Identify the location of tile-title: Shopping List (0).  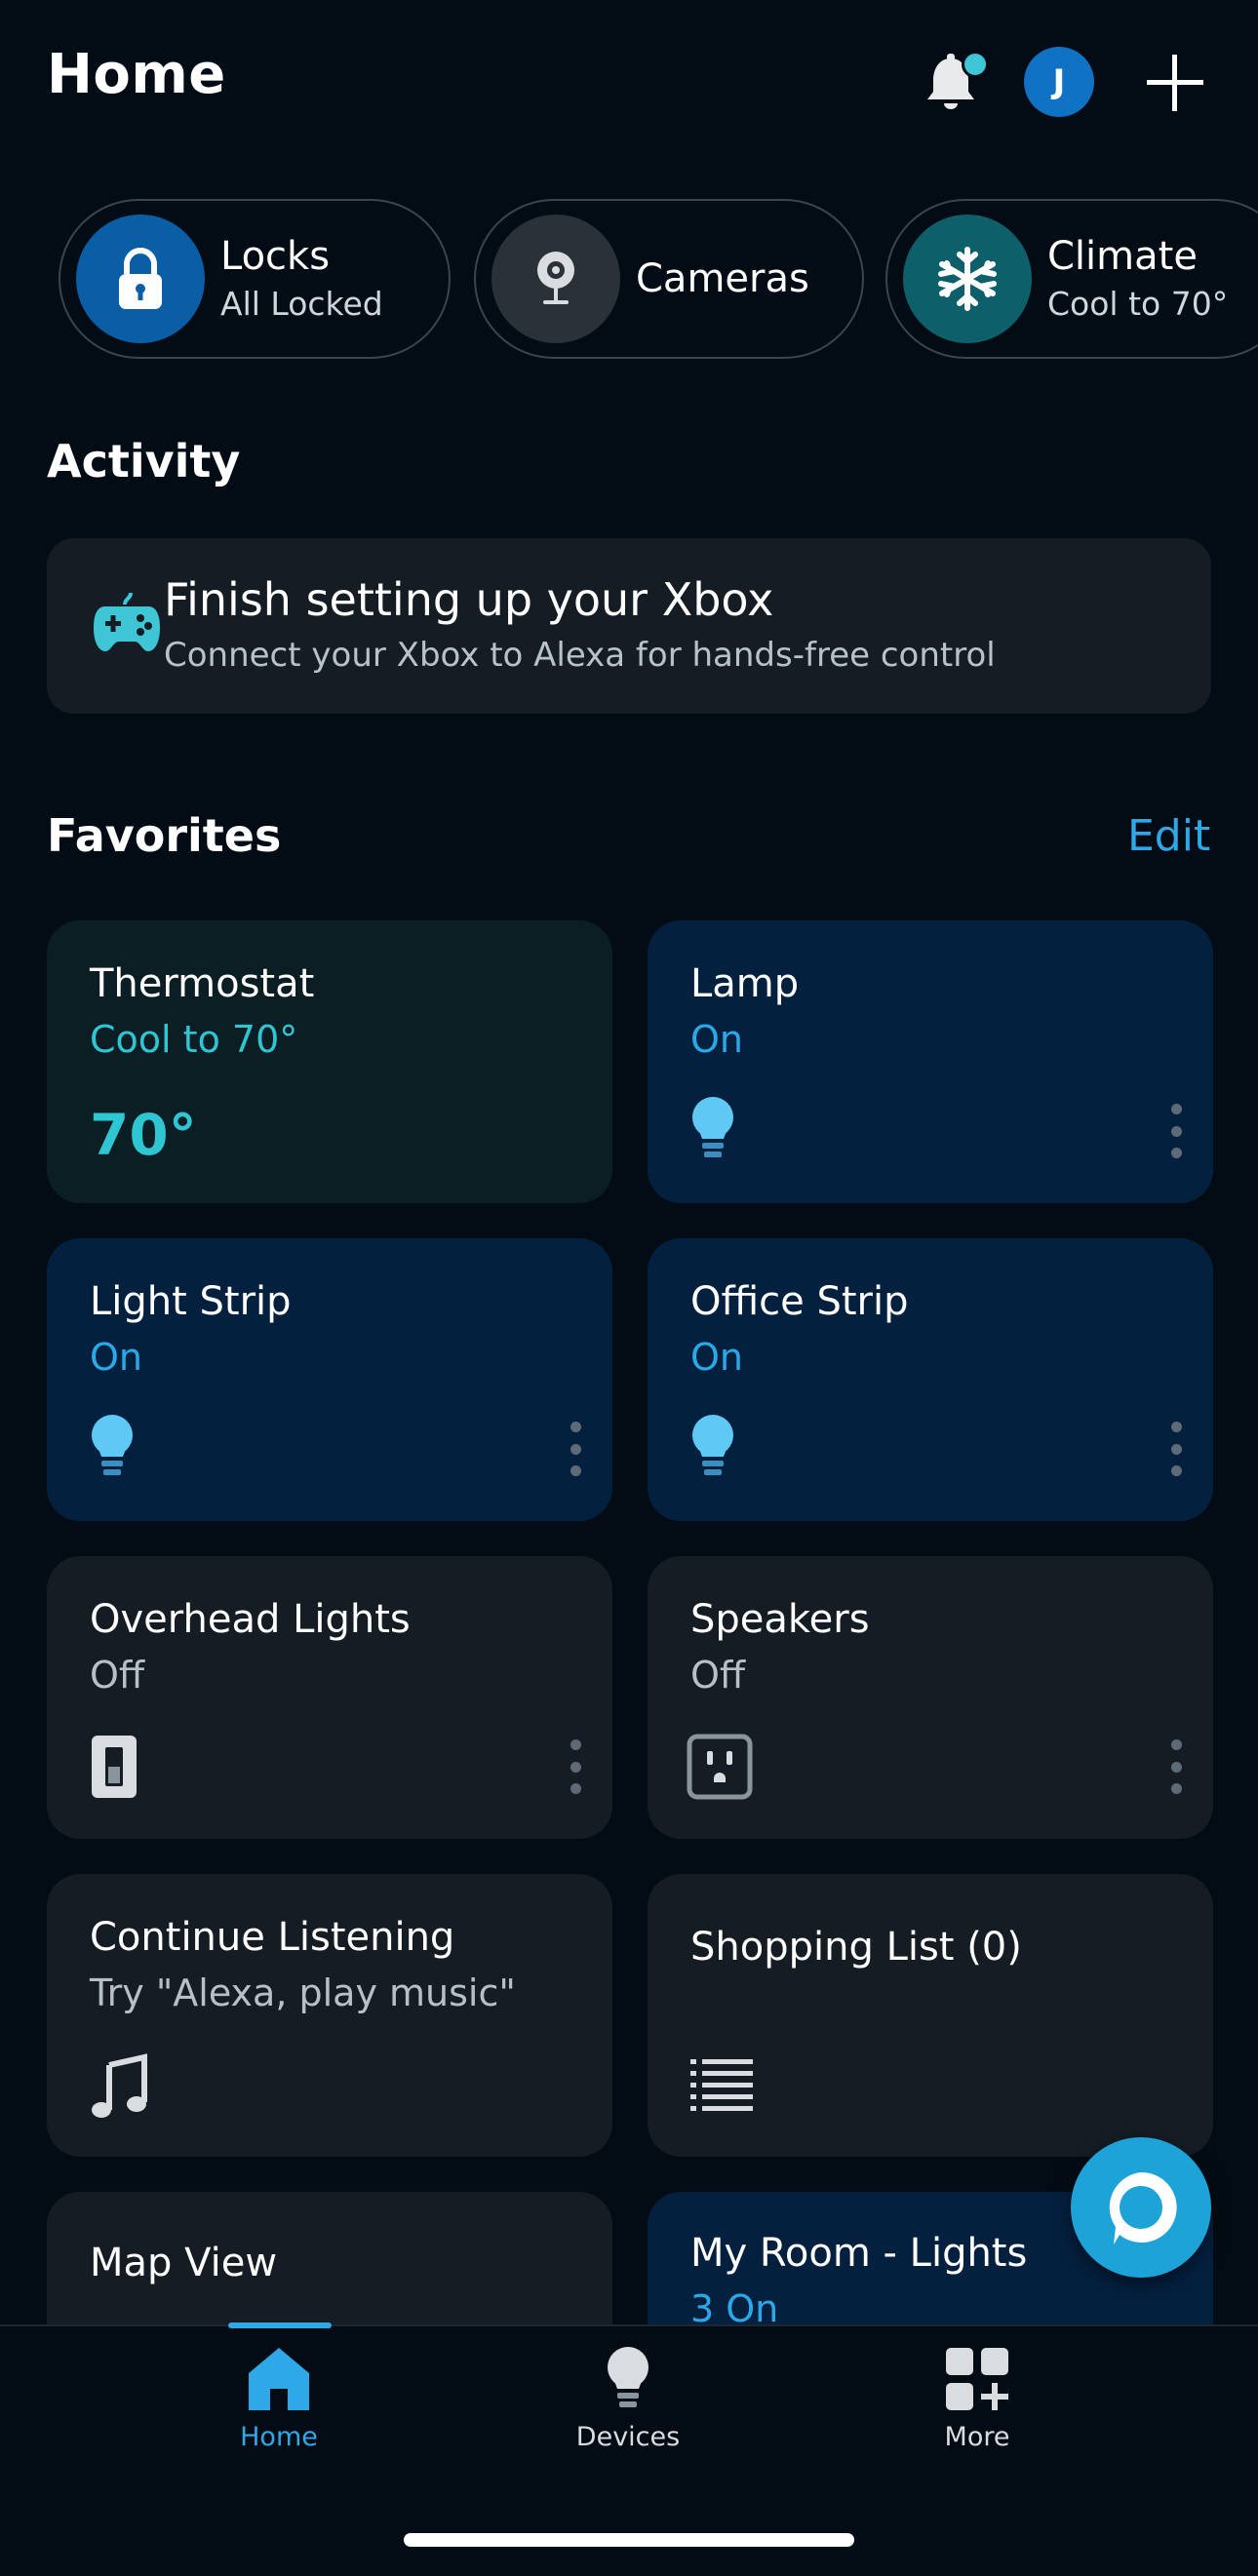
(856, 1947).